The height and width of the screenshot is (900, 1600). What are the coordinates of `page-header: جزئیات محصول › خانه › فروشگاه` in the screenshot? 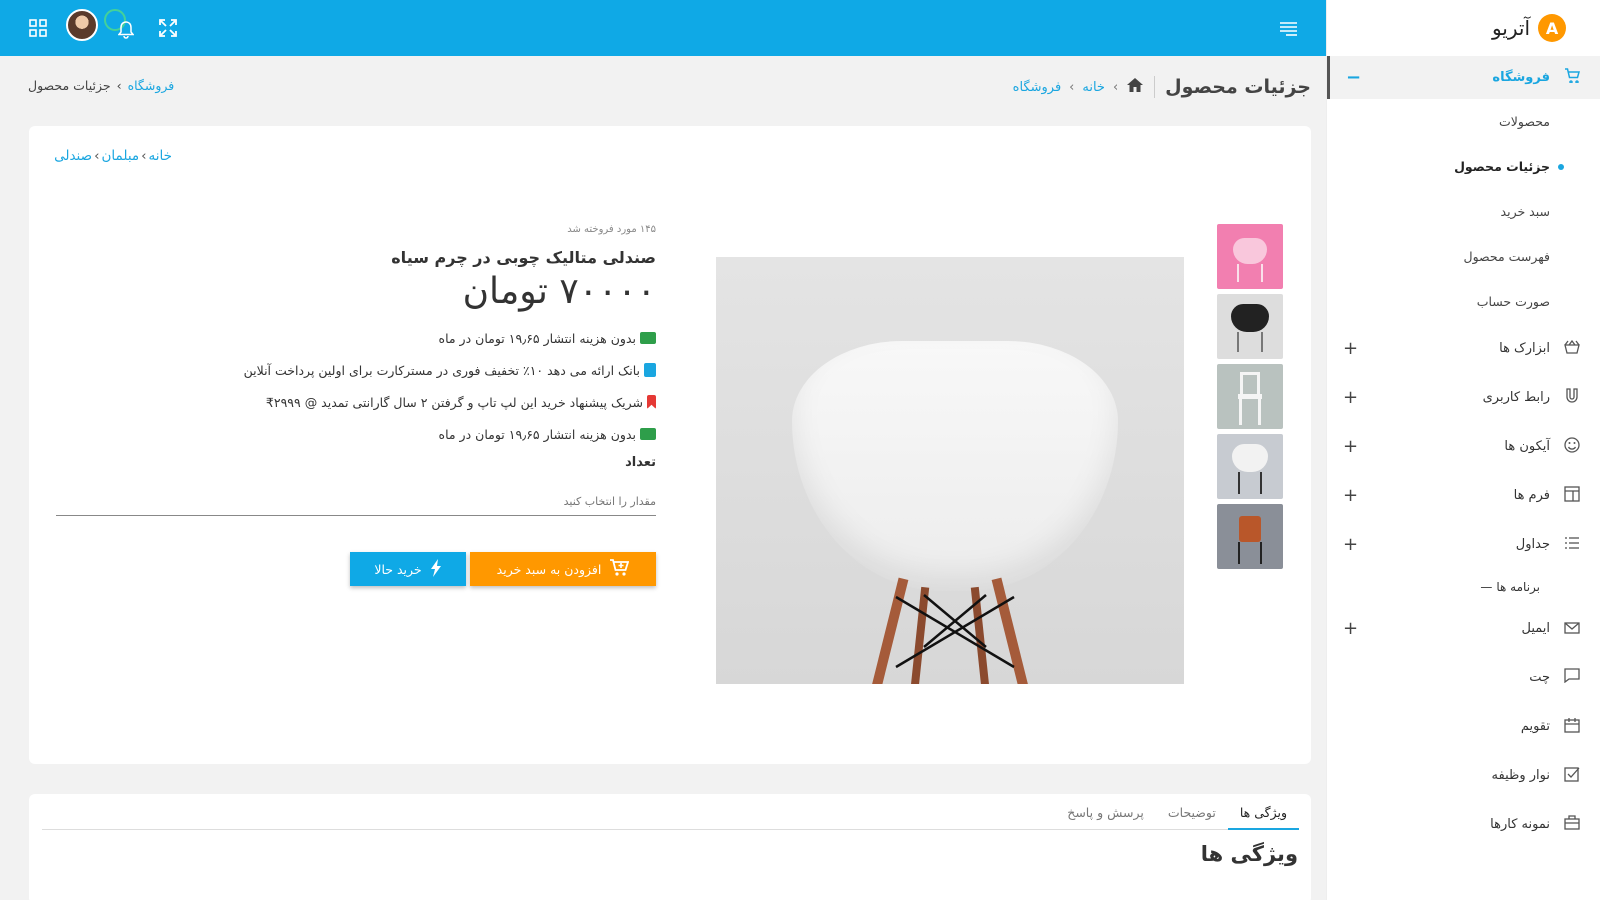 It's located at (669, 87).